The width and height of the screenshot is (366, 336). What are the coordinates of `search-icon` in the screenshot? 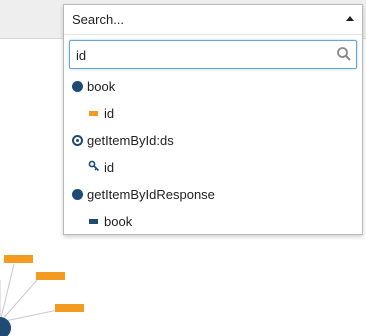 It's located at (344, 54).